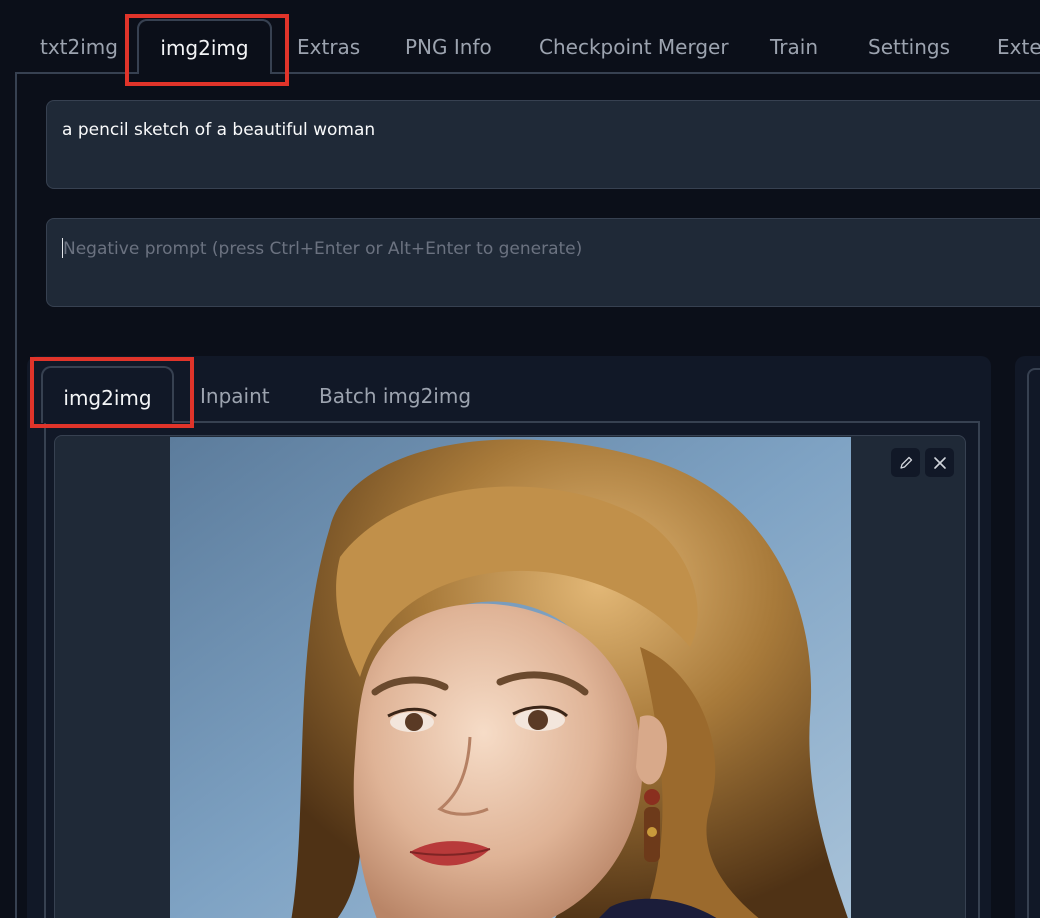 The image size is (1040, 918). I want to click on sub-tab-batch-img2img: Batch img2img, so click(395, 394).